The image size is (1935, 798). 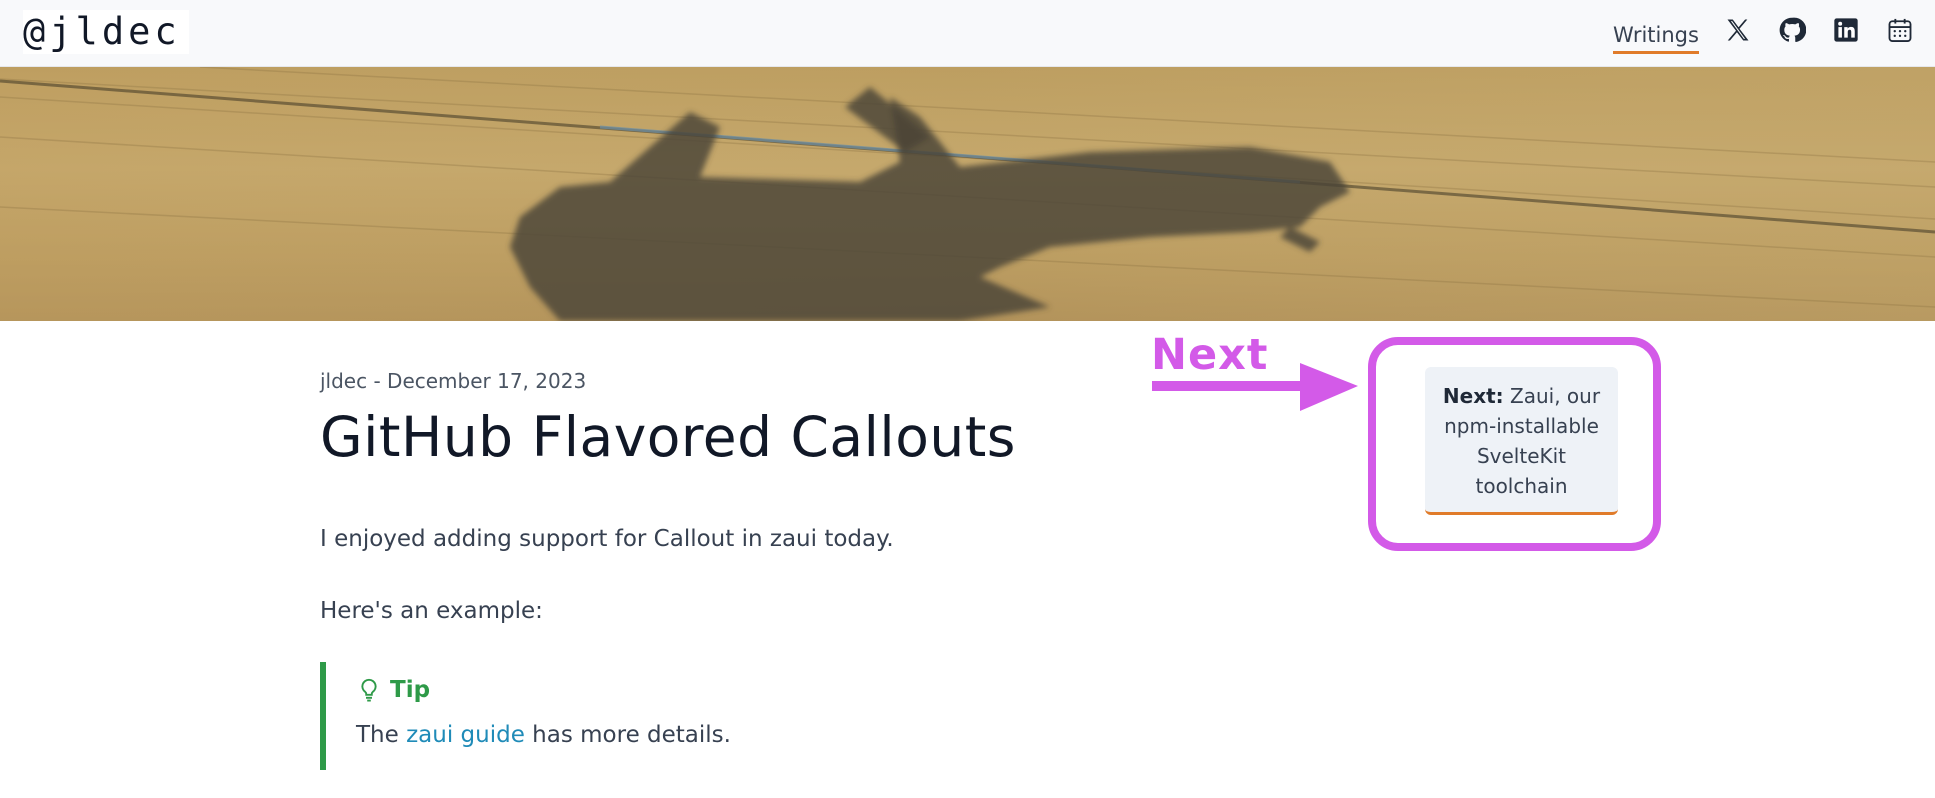 I want to click on next-prefix: Next:, so click(x=1473, y=396).